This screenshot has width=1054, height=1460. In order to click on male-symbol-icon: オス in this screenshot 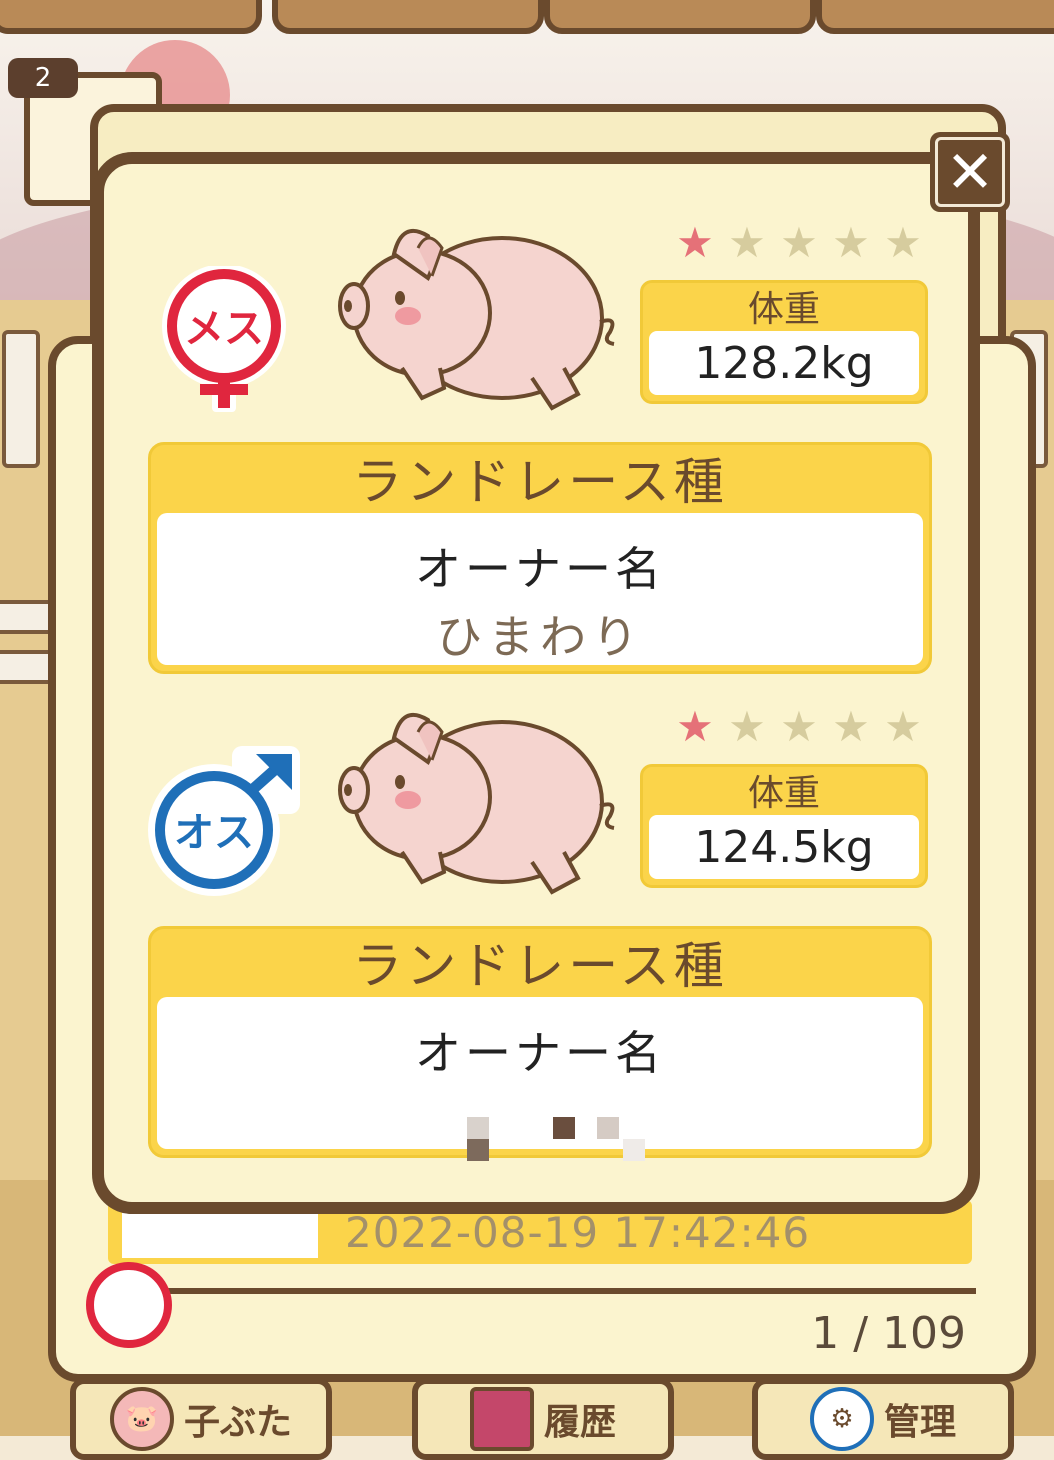, I will do `click(224, 821)`.